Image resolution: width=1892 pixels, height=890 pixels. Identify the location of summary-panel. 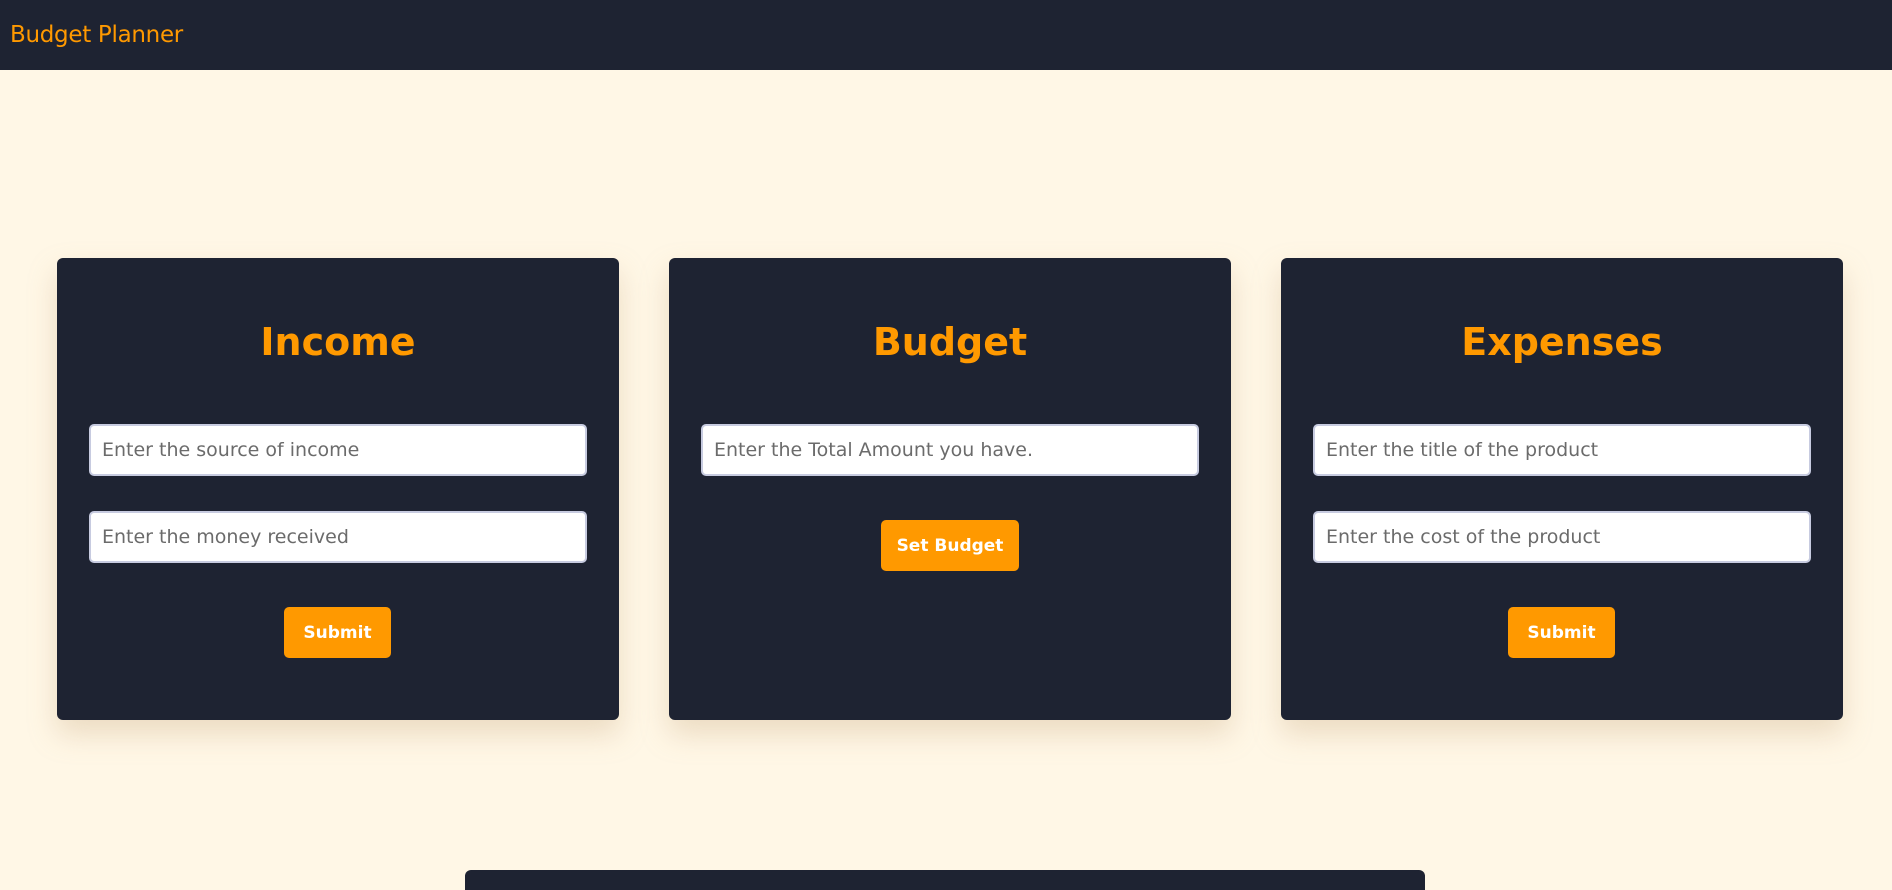
(945, 880).